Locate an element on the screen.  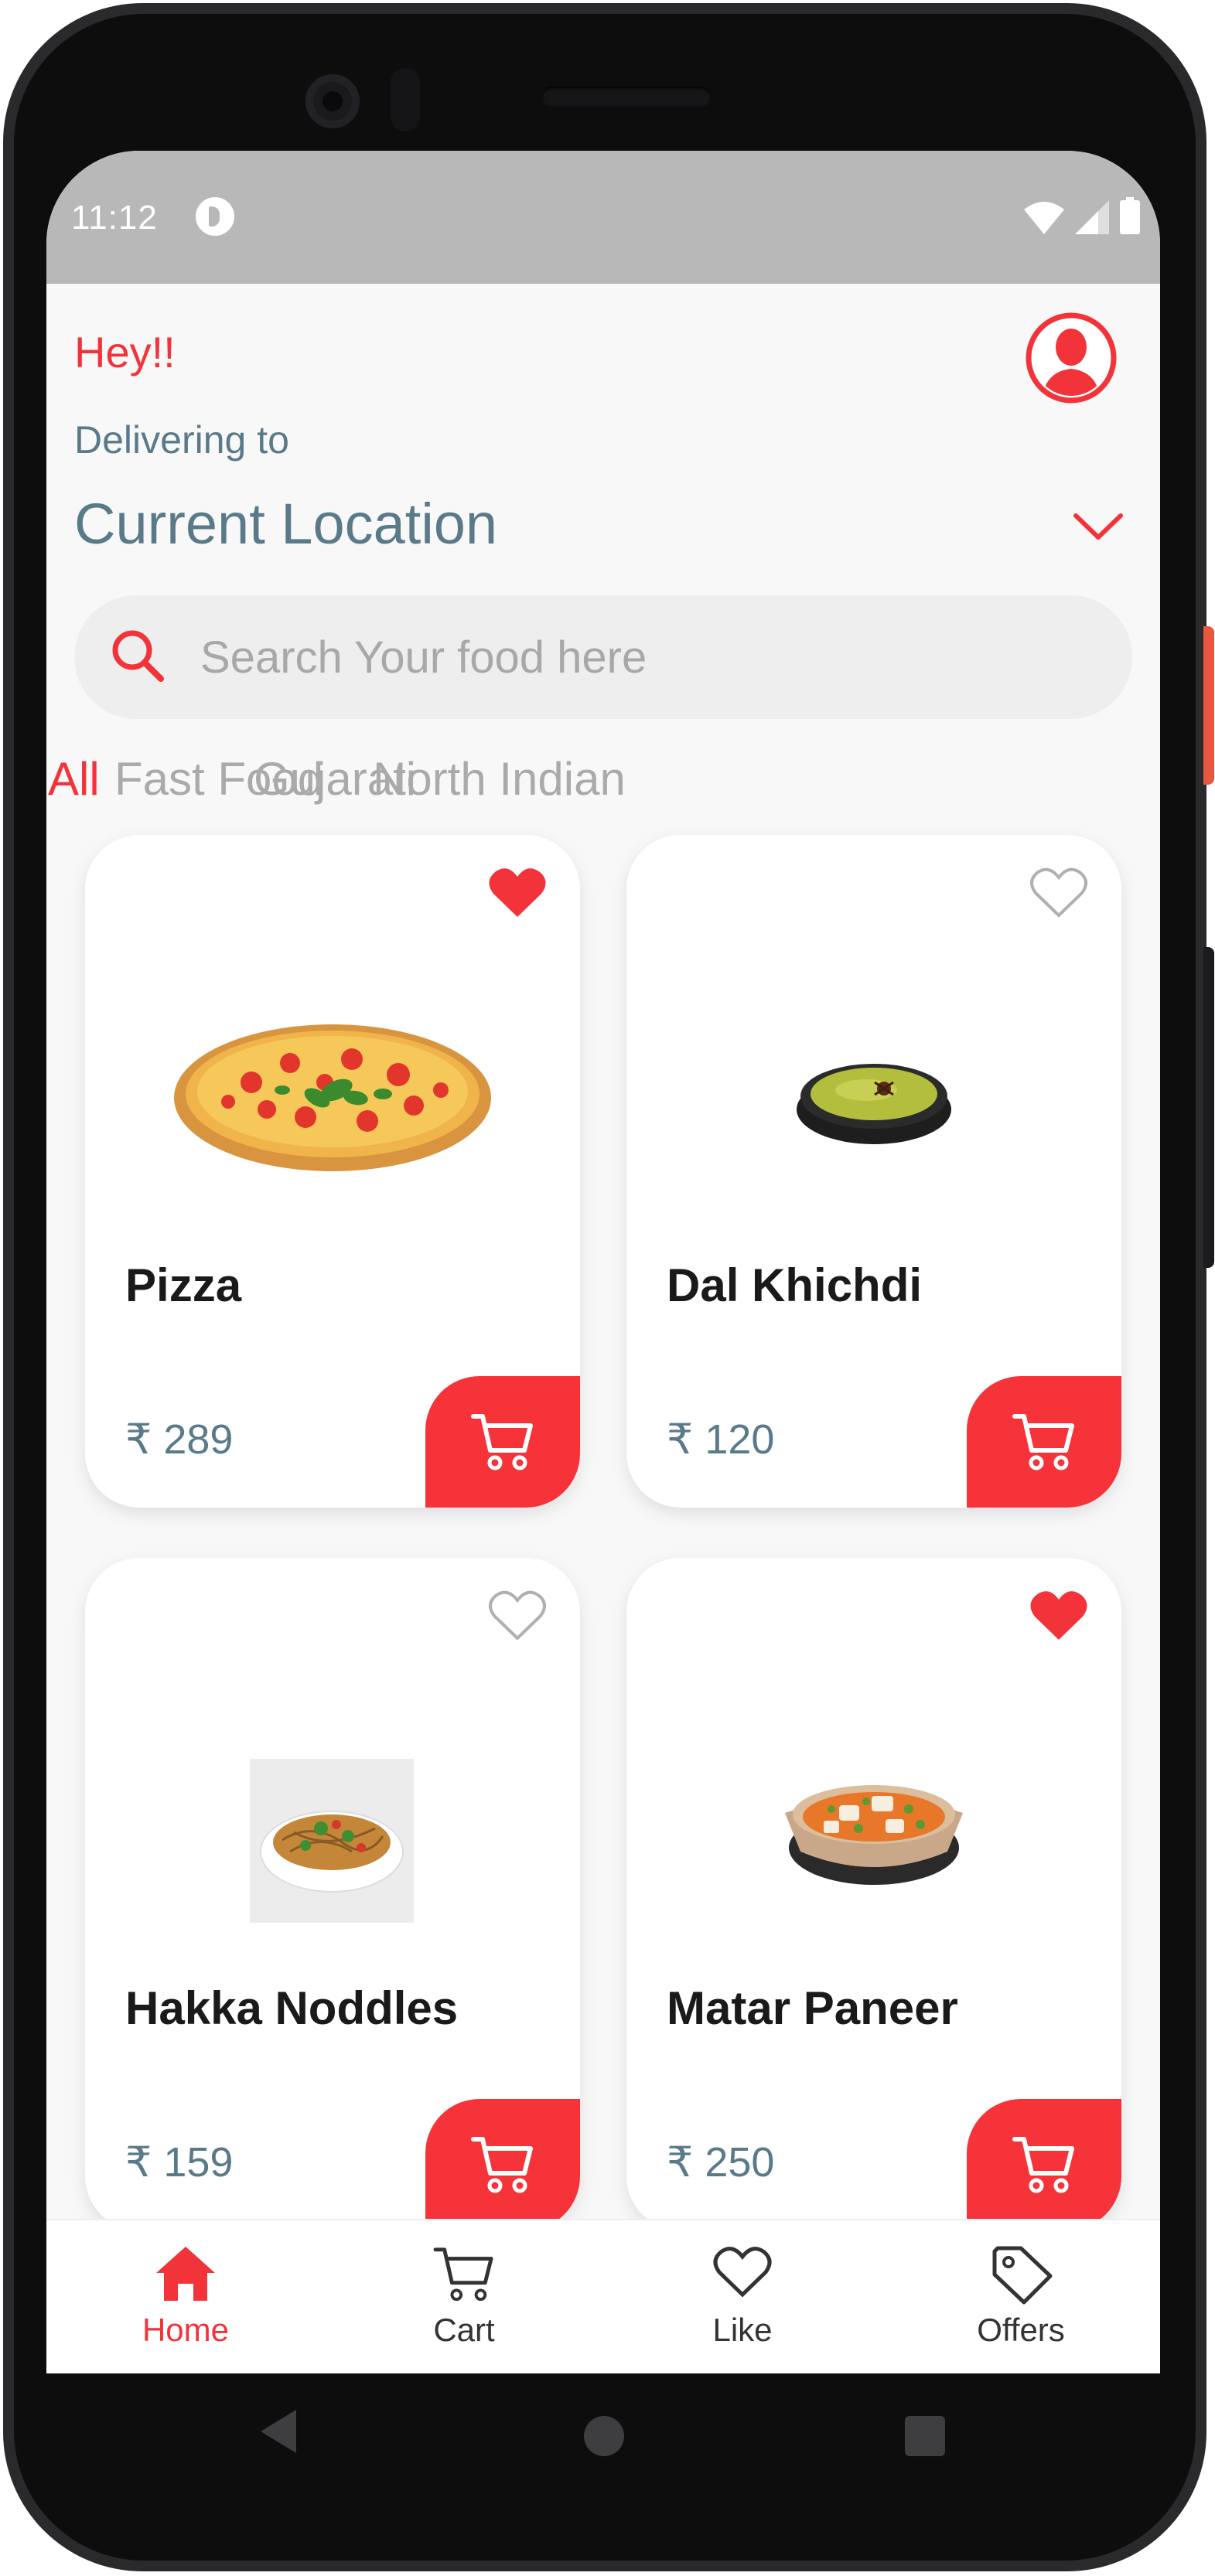
product-price: ₹ 250 is located at coordinates (721, 2162).